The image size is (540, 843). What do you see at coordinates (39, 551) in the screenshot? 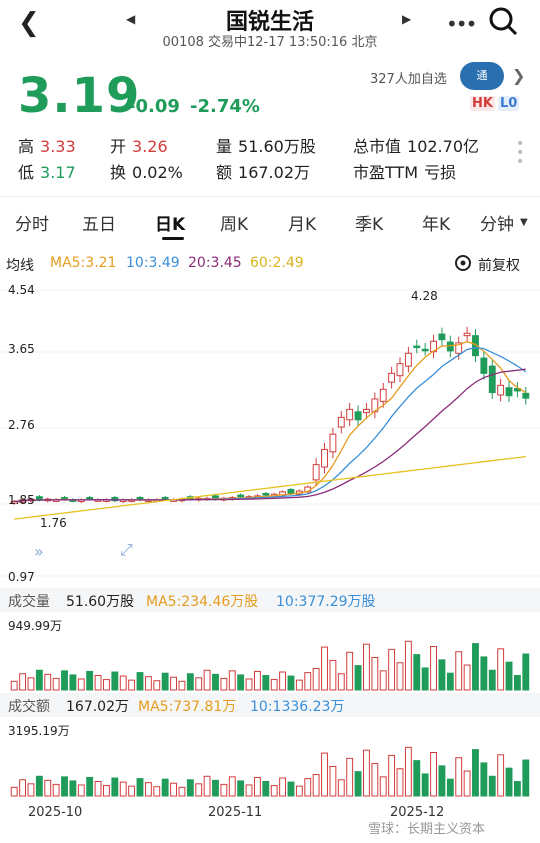
I see `fast-forward-icon: »` at bounding box center [39, 551].